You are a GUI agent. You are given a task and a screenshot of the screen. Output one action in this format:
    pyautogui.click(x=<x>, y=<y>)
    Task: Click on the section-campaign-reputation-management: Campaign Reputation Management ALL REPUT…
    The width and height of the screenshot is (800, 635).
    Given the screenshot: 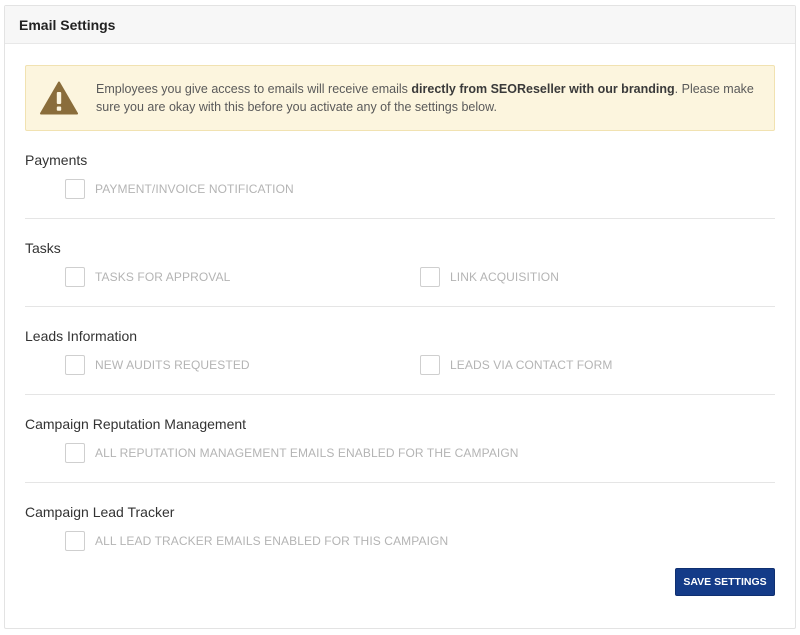 What is the action you would take?
    pyautogui.click(x=400, y=439)
    